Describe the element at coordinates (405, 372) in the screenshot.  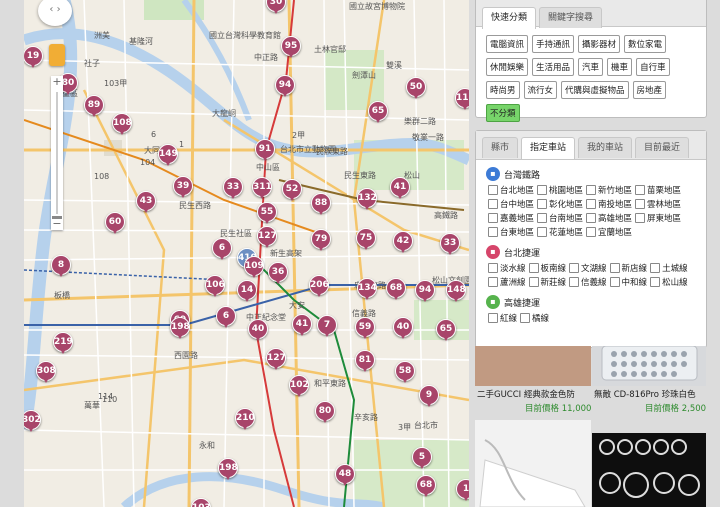
I see `map-marker: 58` at that location.